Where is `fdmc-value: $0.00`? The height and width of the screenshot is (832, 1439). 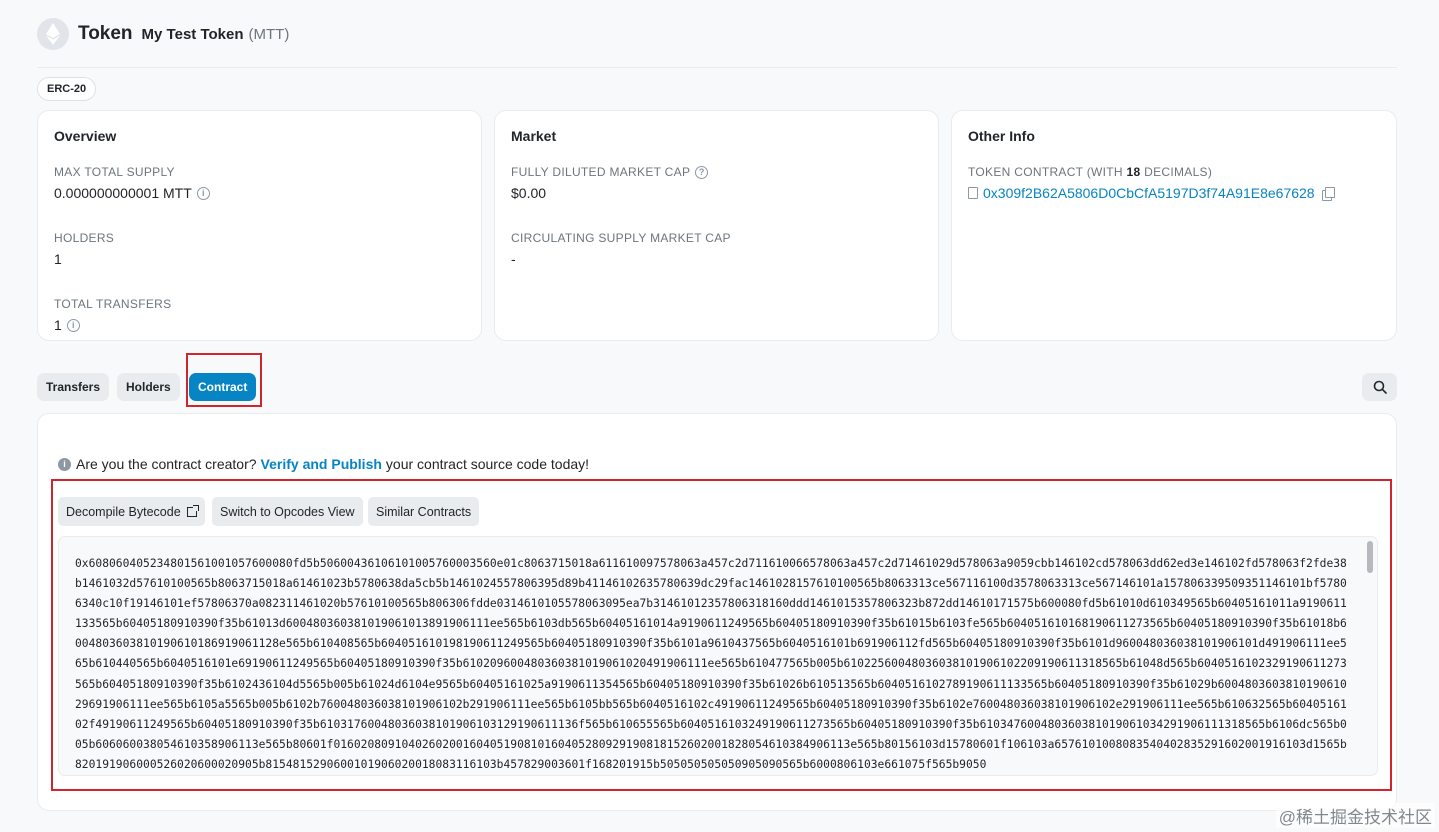
fdmc-value: $0.00 is located at coordinates (529, 193).